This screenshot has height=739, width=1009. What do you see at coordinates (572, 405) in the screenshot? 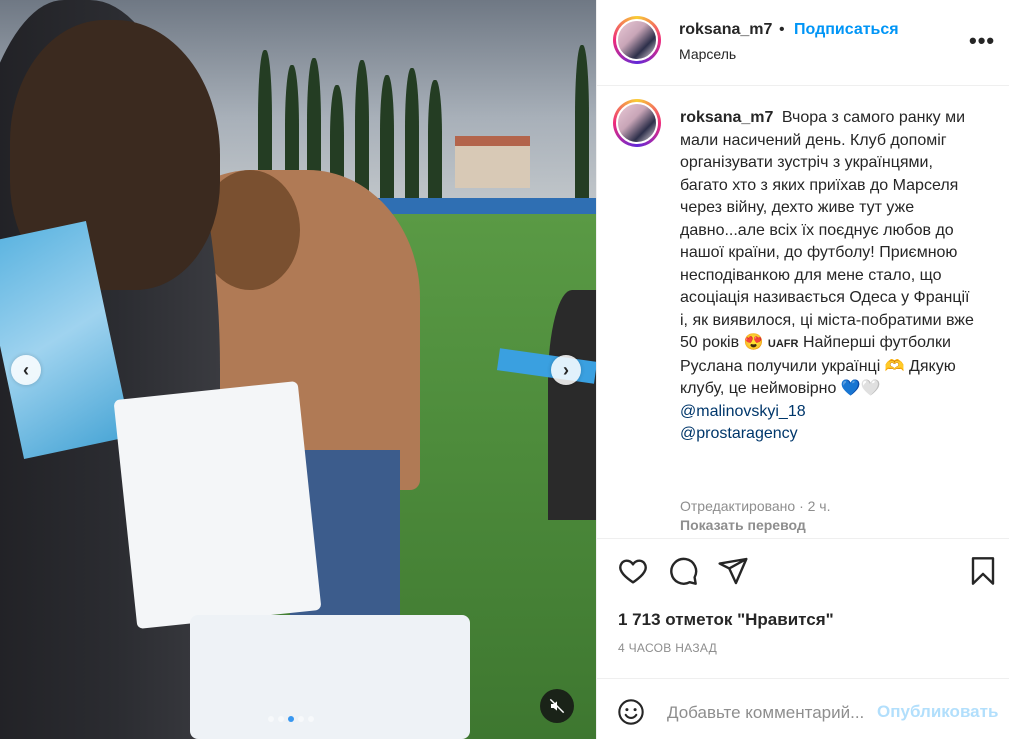
I see `media-person-right` at bounding box center [572, 405].